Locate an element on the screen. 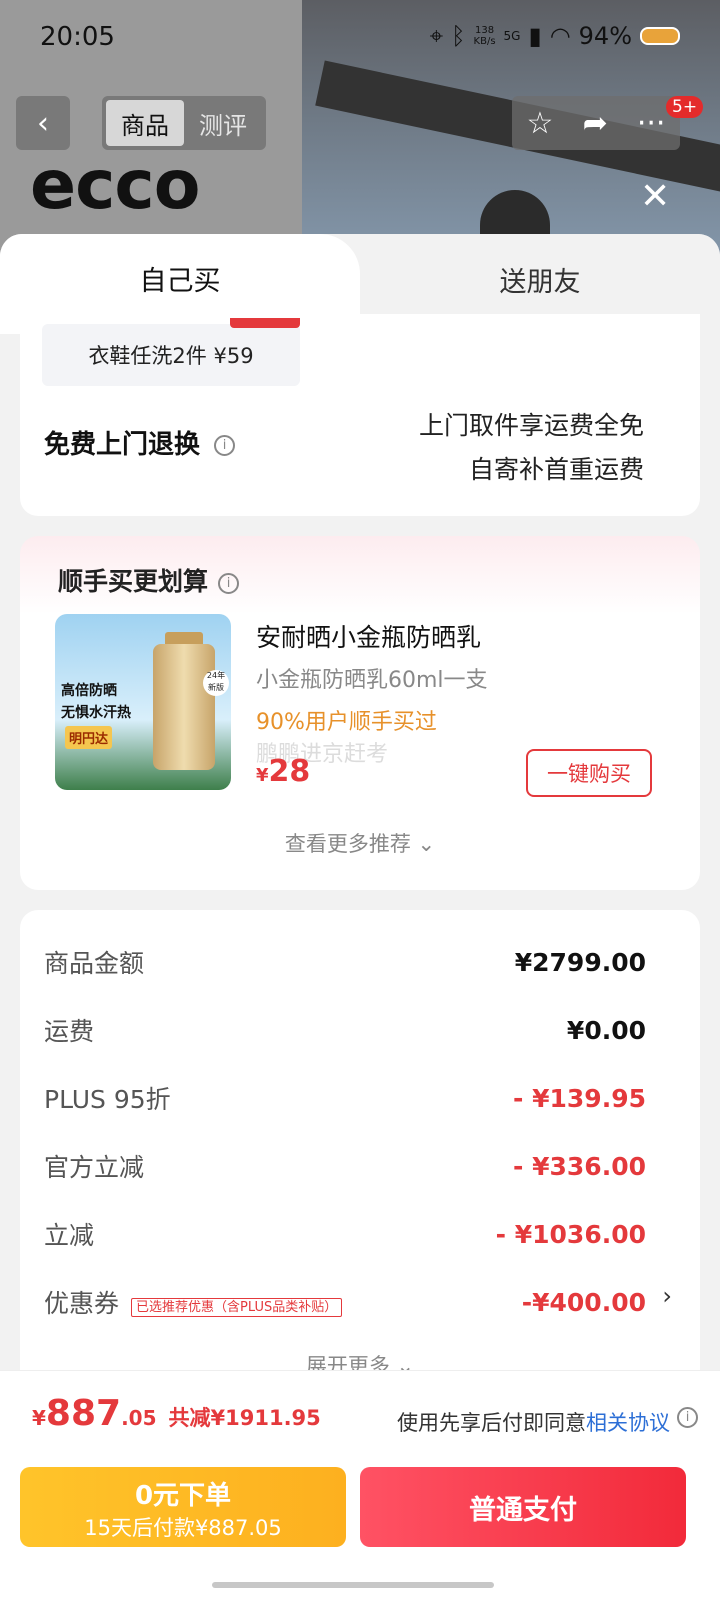 The height and width of the screenshot is (1600, 720). wifi-icon: ◠ is located at coordinates (560, 36).